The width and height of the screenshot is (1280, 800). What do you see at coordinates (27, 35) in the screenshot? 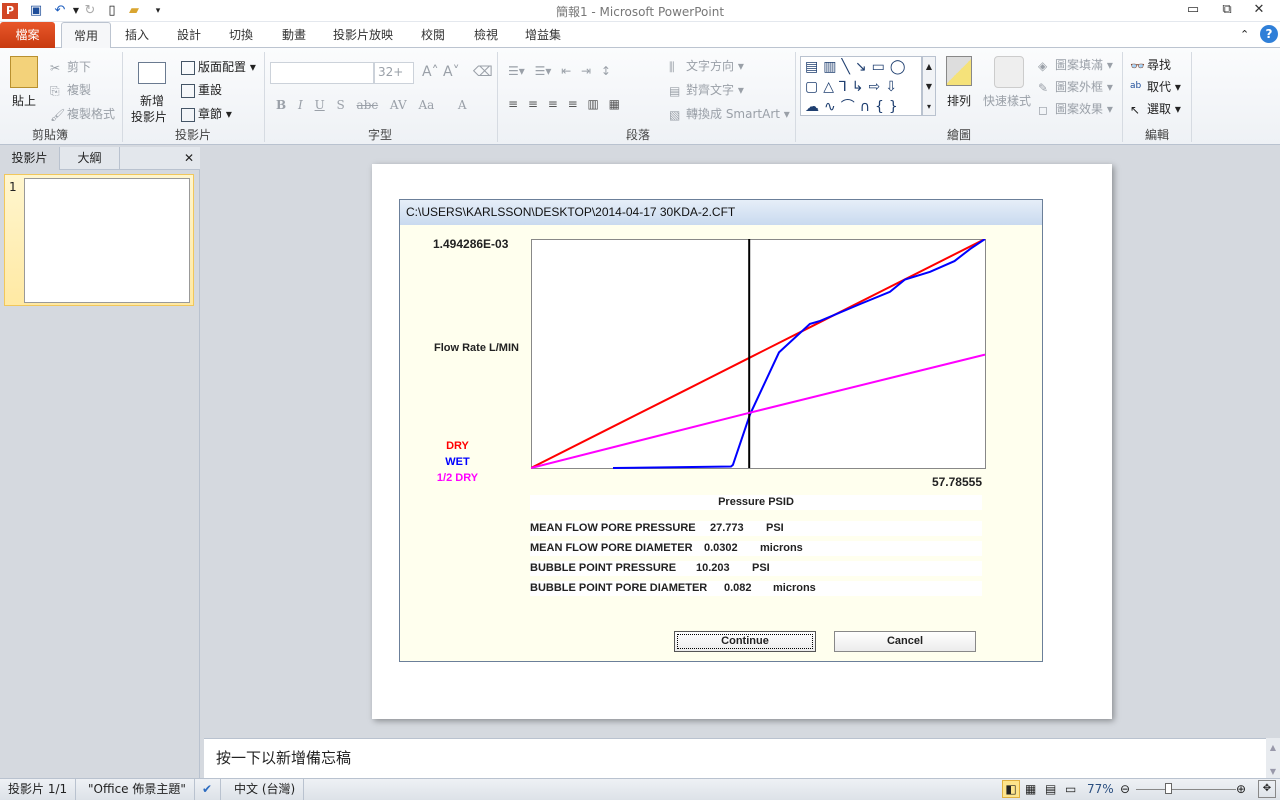
I see `tab-file: 檔案` at bounding box center [27, 35].